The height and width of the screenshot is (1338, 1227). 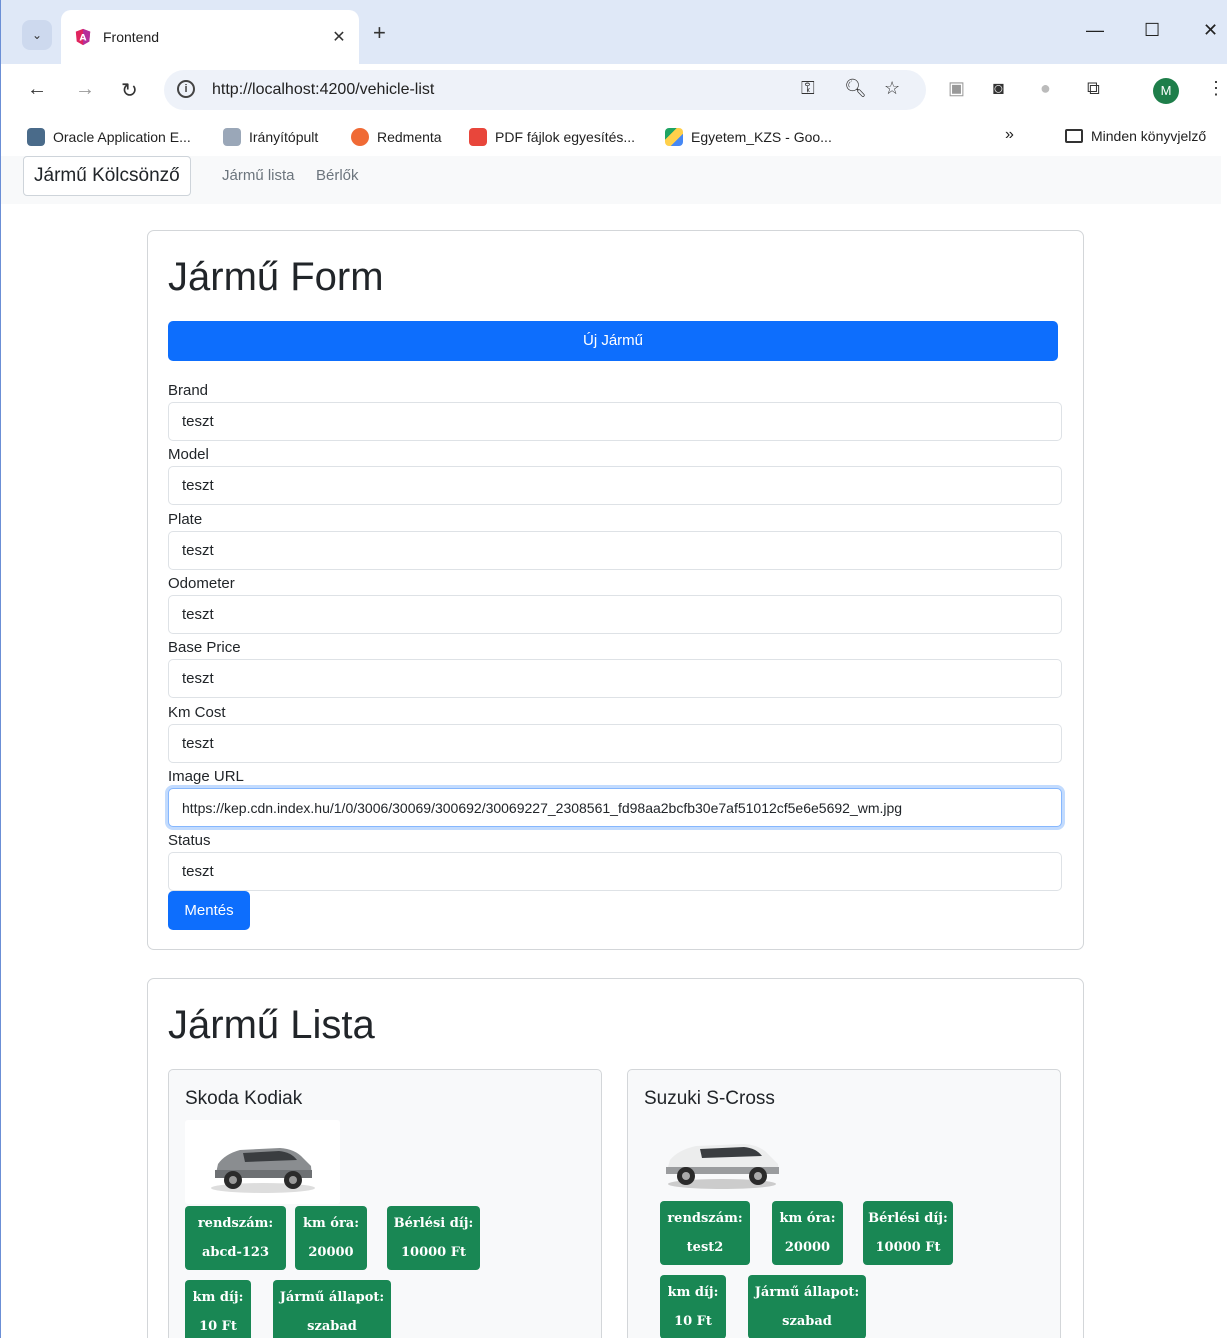 What do you see at coordinates (209, 910) in the screenshot?
I see `save-button: Mentés` at bounding box center [209, 910].